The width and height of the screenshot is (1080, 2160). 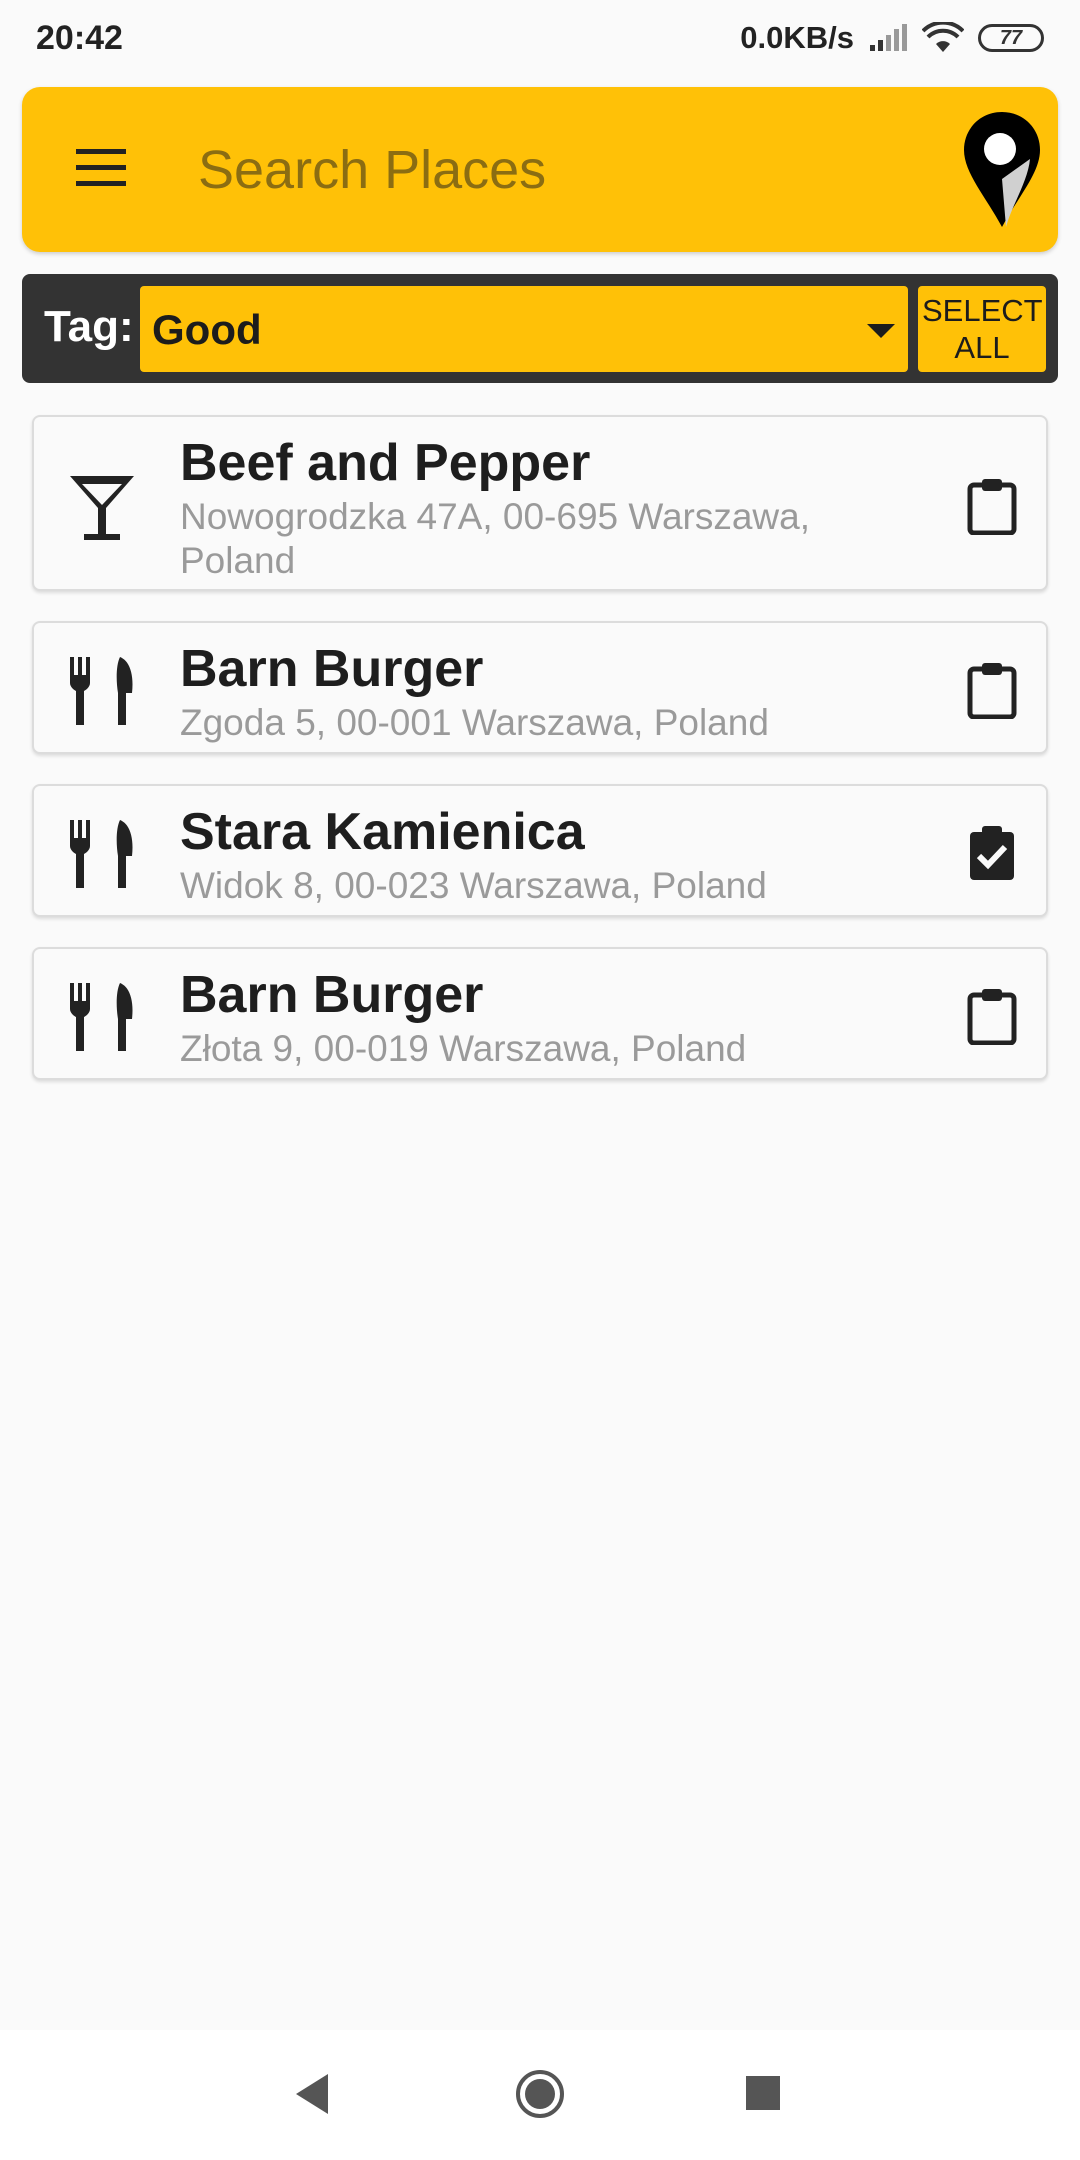 I want to click on battery-icon: 77, so click(x=1011, y=38).